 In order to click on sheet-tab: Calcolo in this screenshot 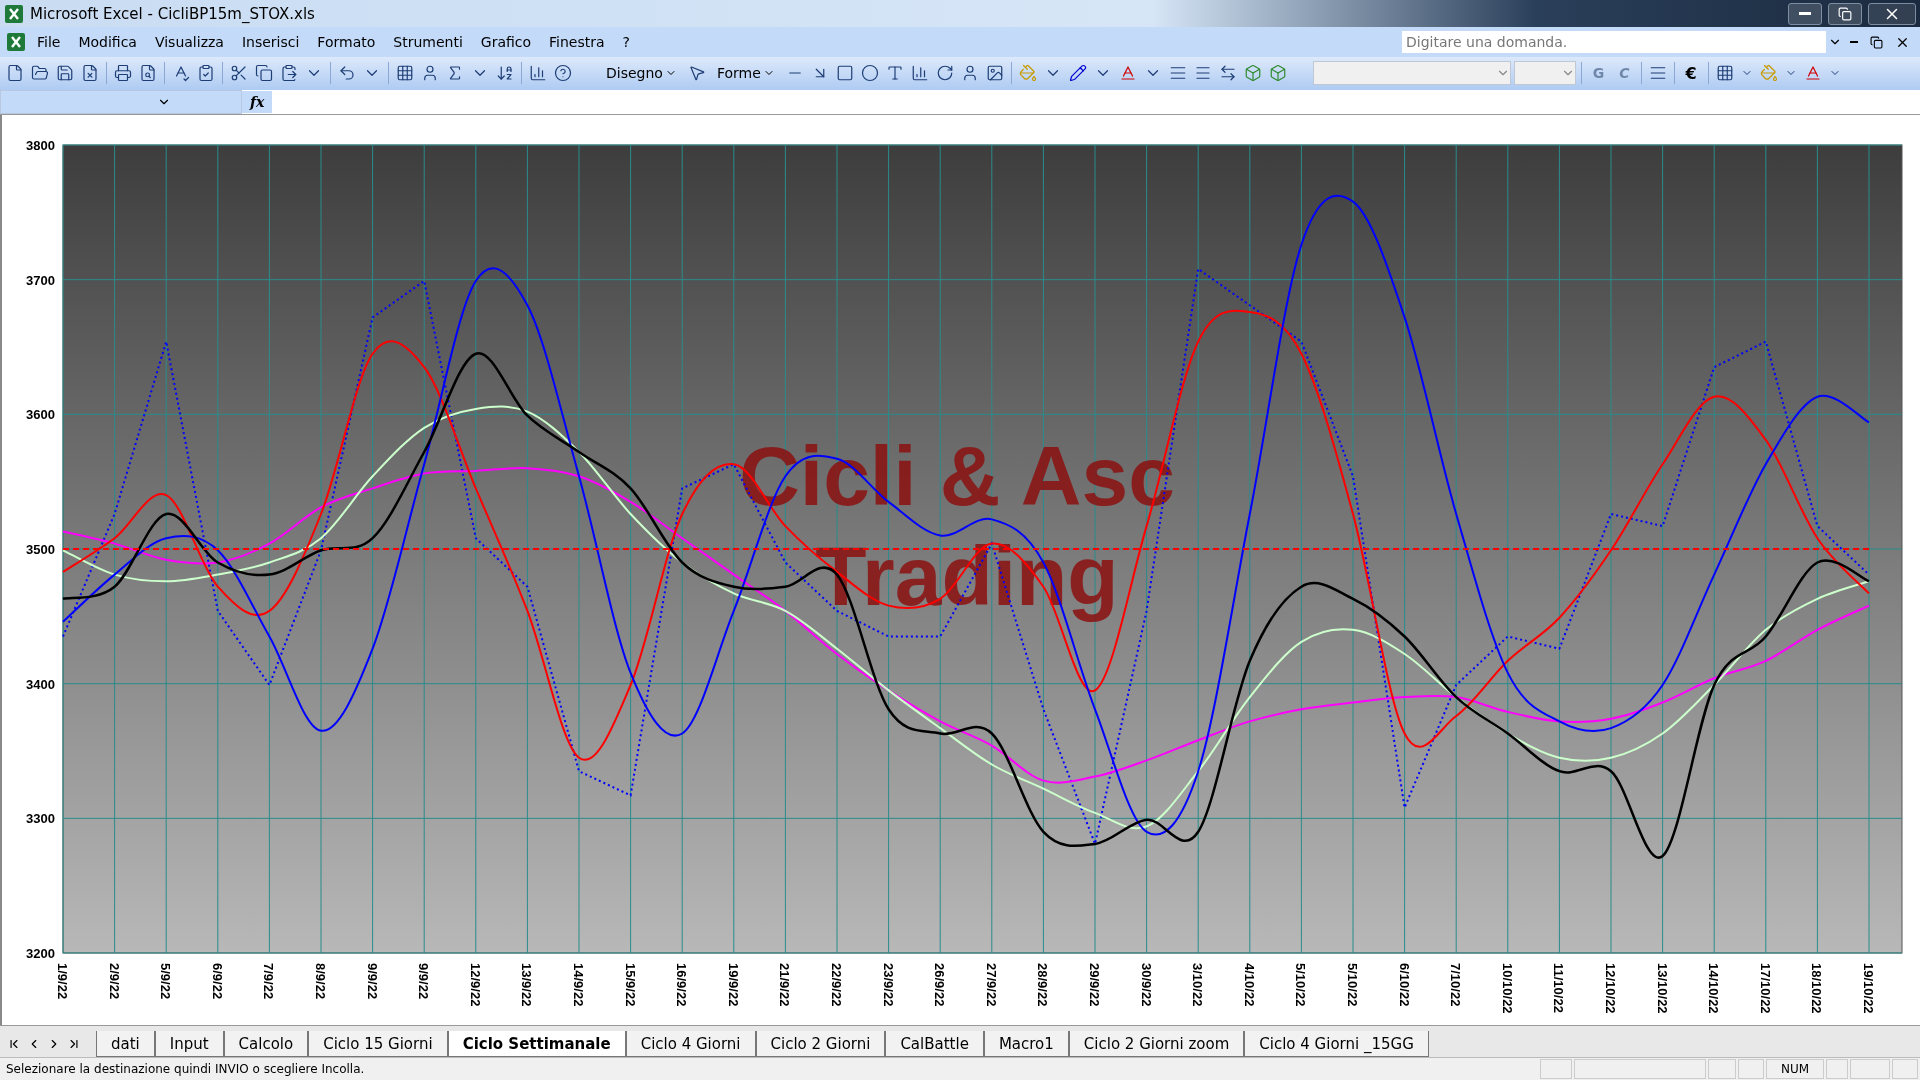, I will do `click(266, 1044)`.